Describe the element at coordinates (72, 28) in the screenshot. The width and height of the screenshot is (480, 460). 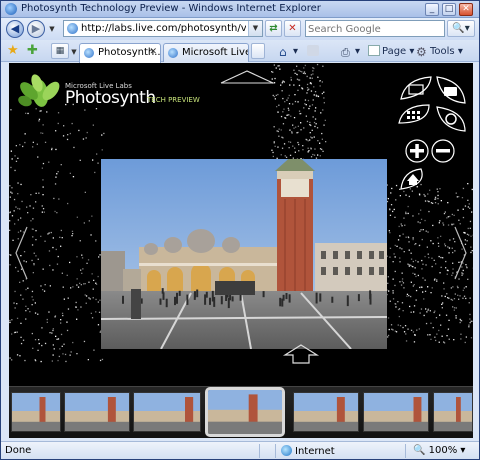
I see `page-icon` at that location.